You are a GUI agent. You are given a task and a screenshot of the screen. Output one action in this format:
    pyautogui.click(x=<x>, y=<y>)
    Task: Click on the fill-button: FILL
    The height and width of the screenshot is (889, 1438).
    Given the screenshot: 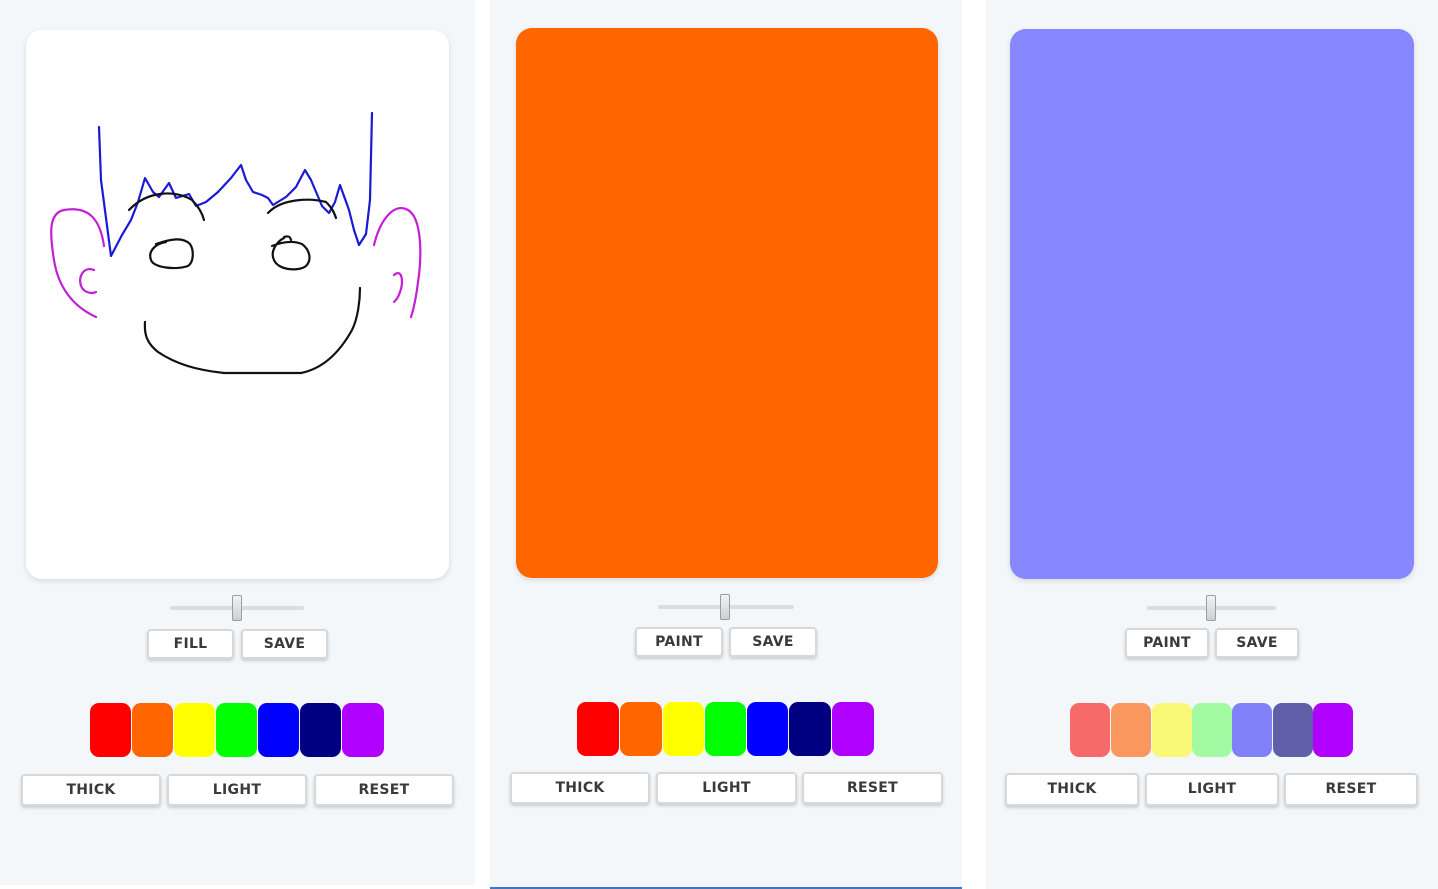 What is the action you would take?
    pyautogui.click(x=190, y=644)
    